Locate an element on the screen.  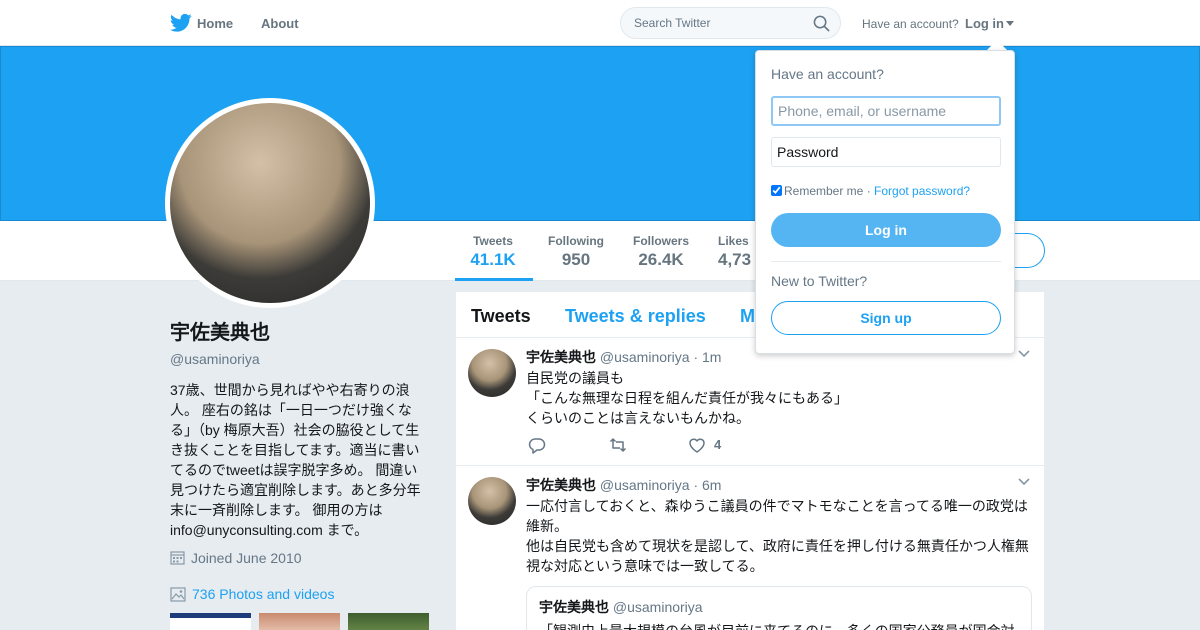
active-stat-underline is located at coordinates (494, 279).